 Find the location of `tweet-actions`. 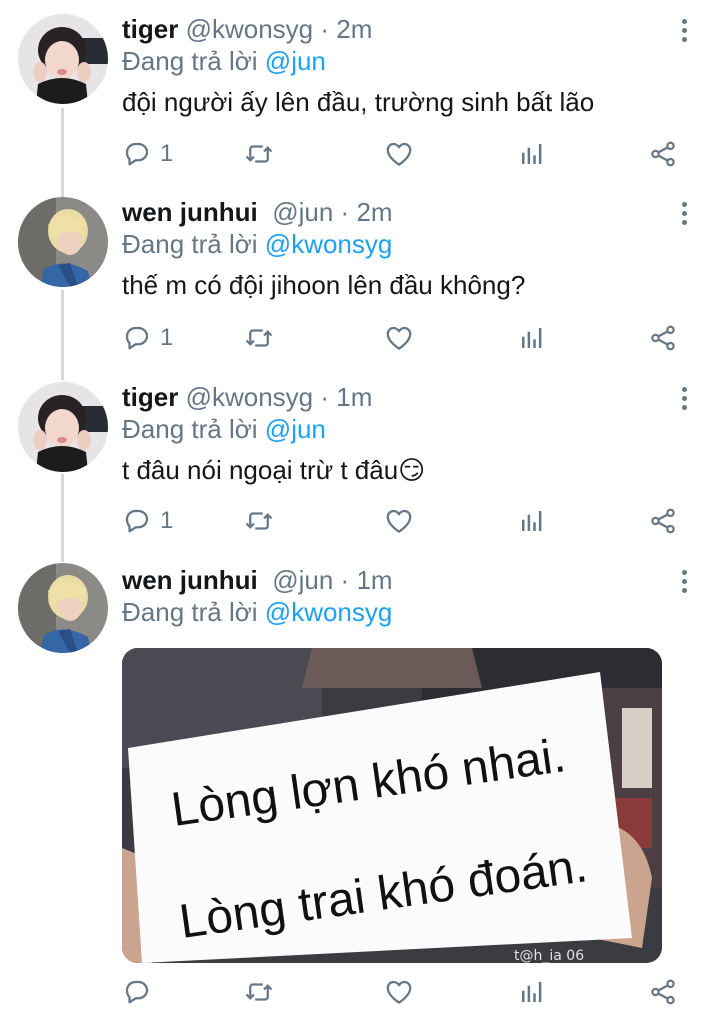

tweet-actions is located at coordinates (402, 992).